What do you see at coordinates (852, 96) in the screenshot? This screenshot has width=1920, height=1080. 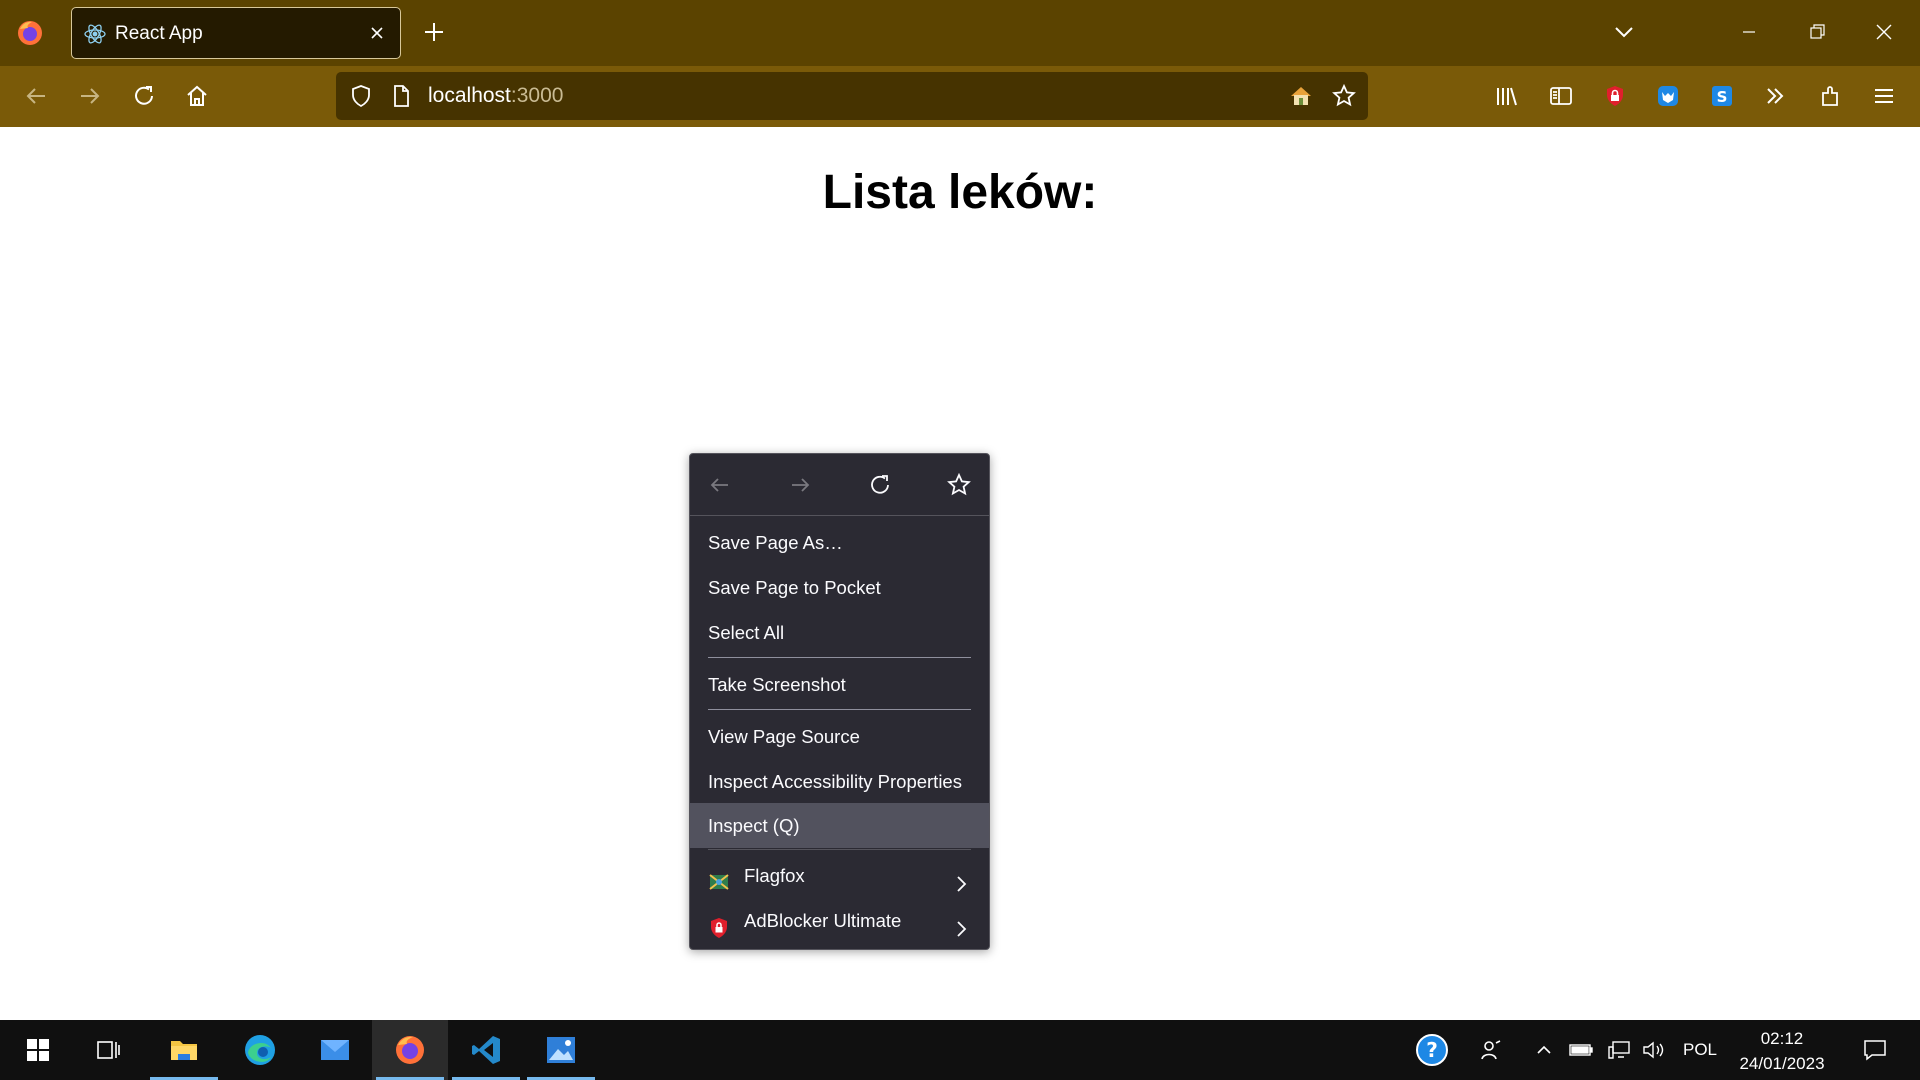 I see `url-bar: localhost:3000` at bounding box center [852, 96].